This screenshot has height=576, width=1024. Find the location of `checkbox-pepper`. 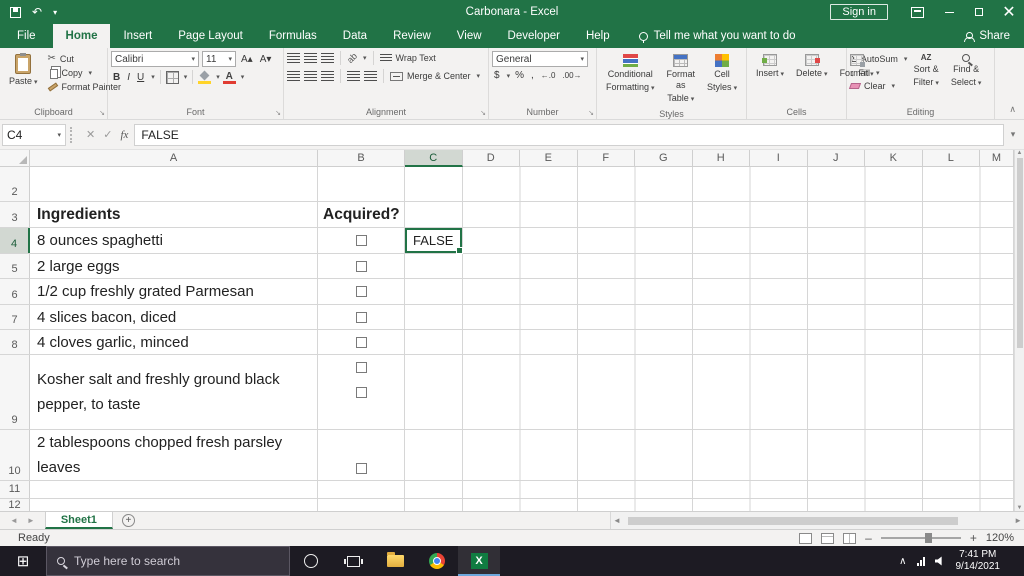

checkbox-pepper is located at coordinates (361, 392).